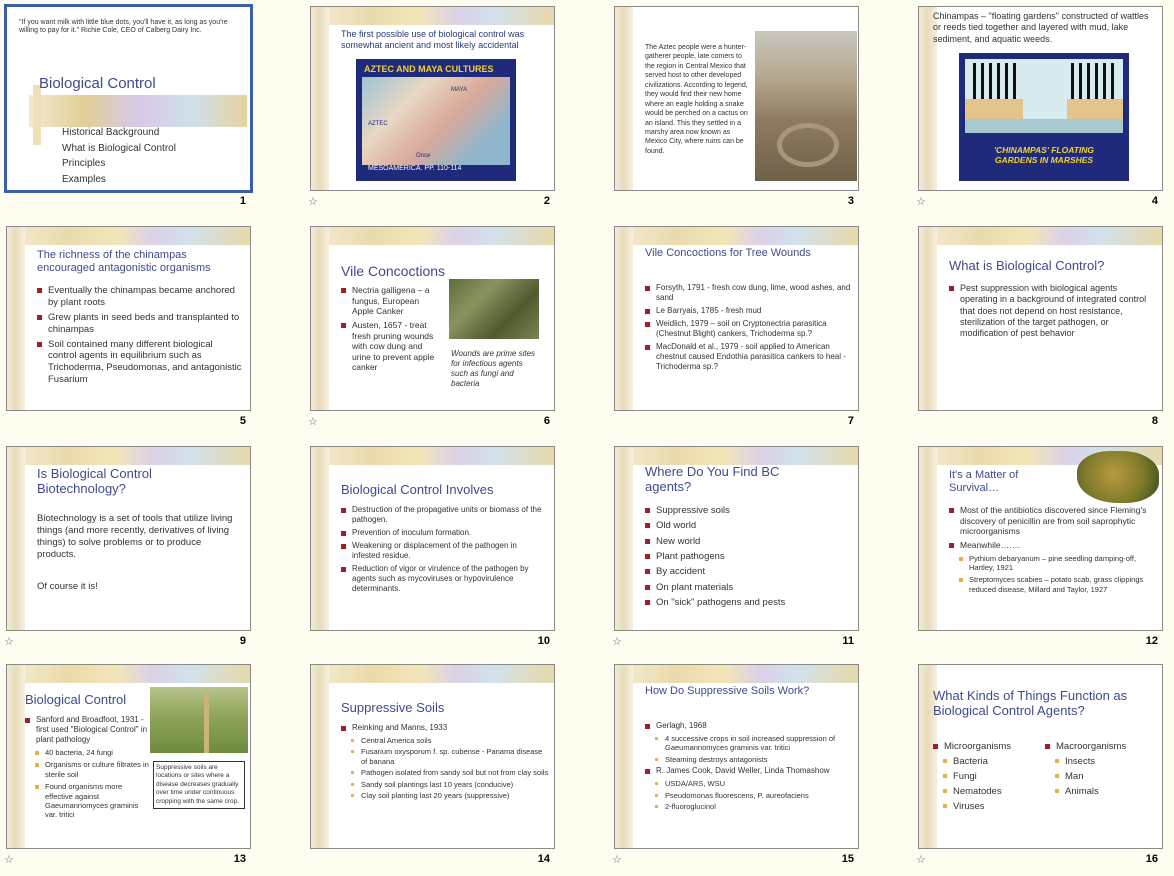  What do you see at coordinates (429, 69) in the screenshot?
I see `map-title: AZTEC AND MAYA CULTURES` at bounding box center [429, 69].